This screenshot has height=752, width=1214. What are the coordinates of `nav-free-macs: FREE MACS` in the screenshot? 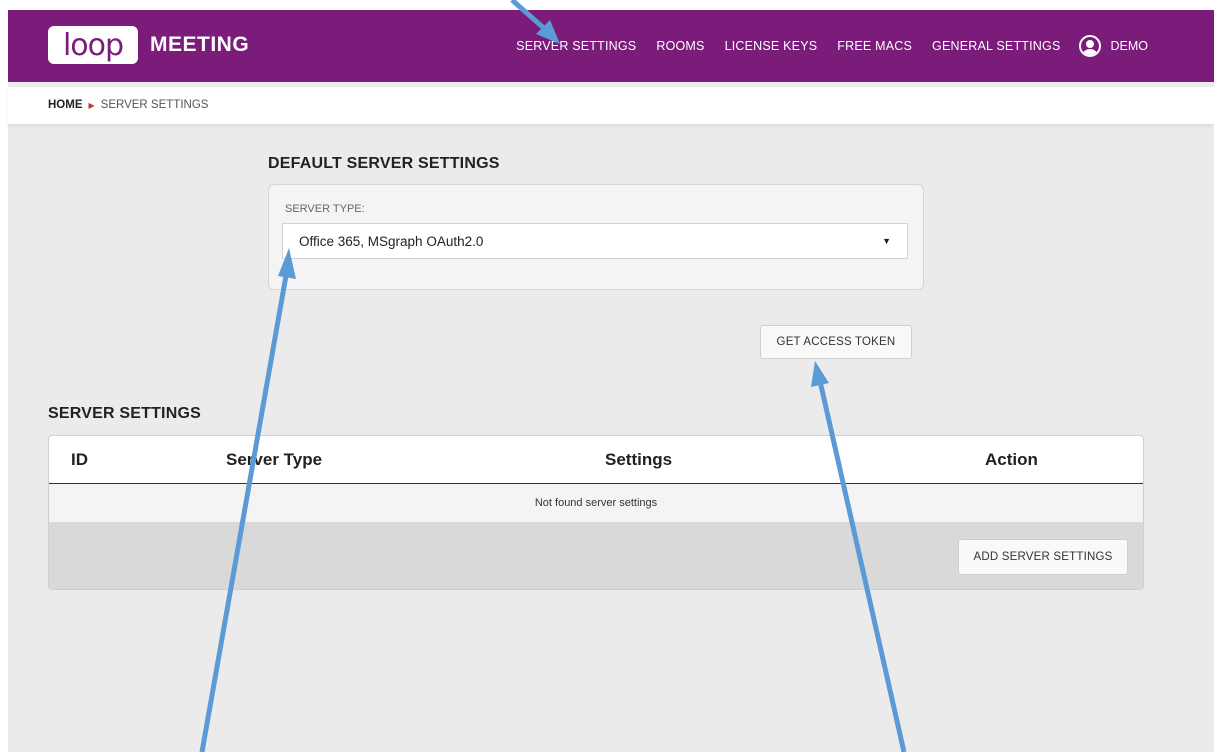 It's located at (874, 46).